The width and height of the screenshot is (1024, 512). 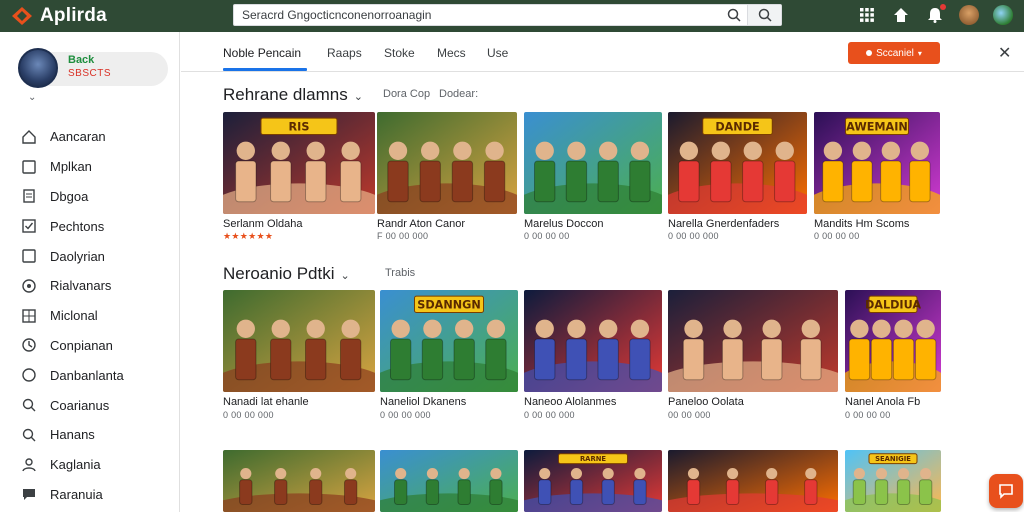 I want to click on sidebar-item: Dbgoa, so click(x=95, y=197).